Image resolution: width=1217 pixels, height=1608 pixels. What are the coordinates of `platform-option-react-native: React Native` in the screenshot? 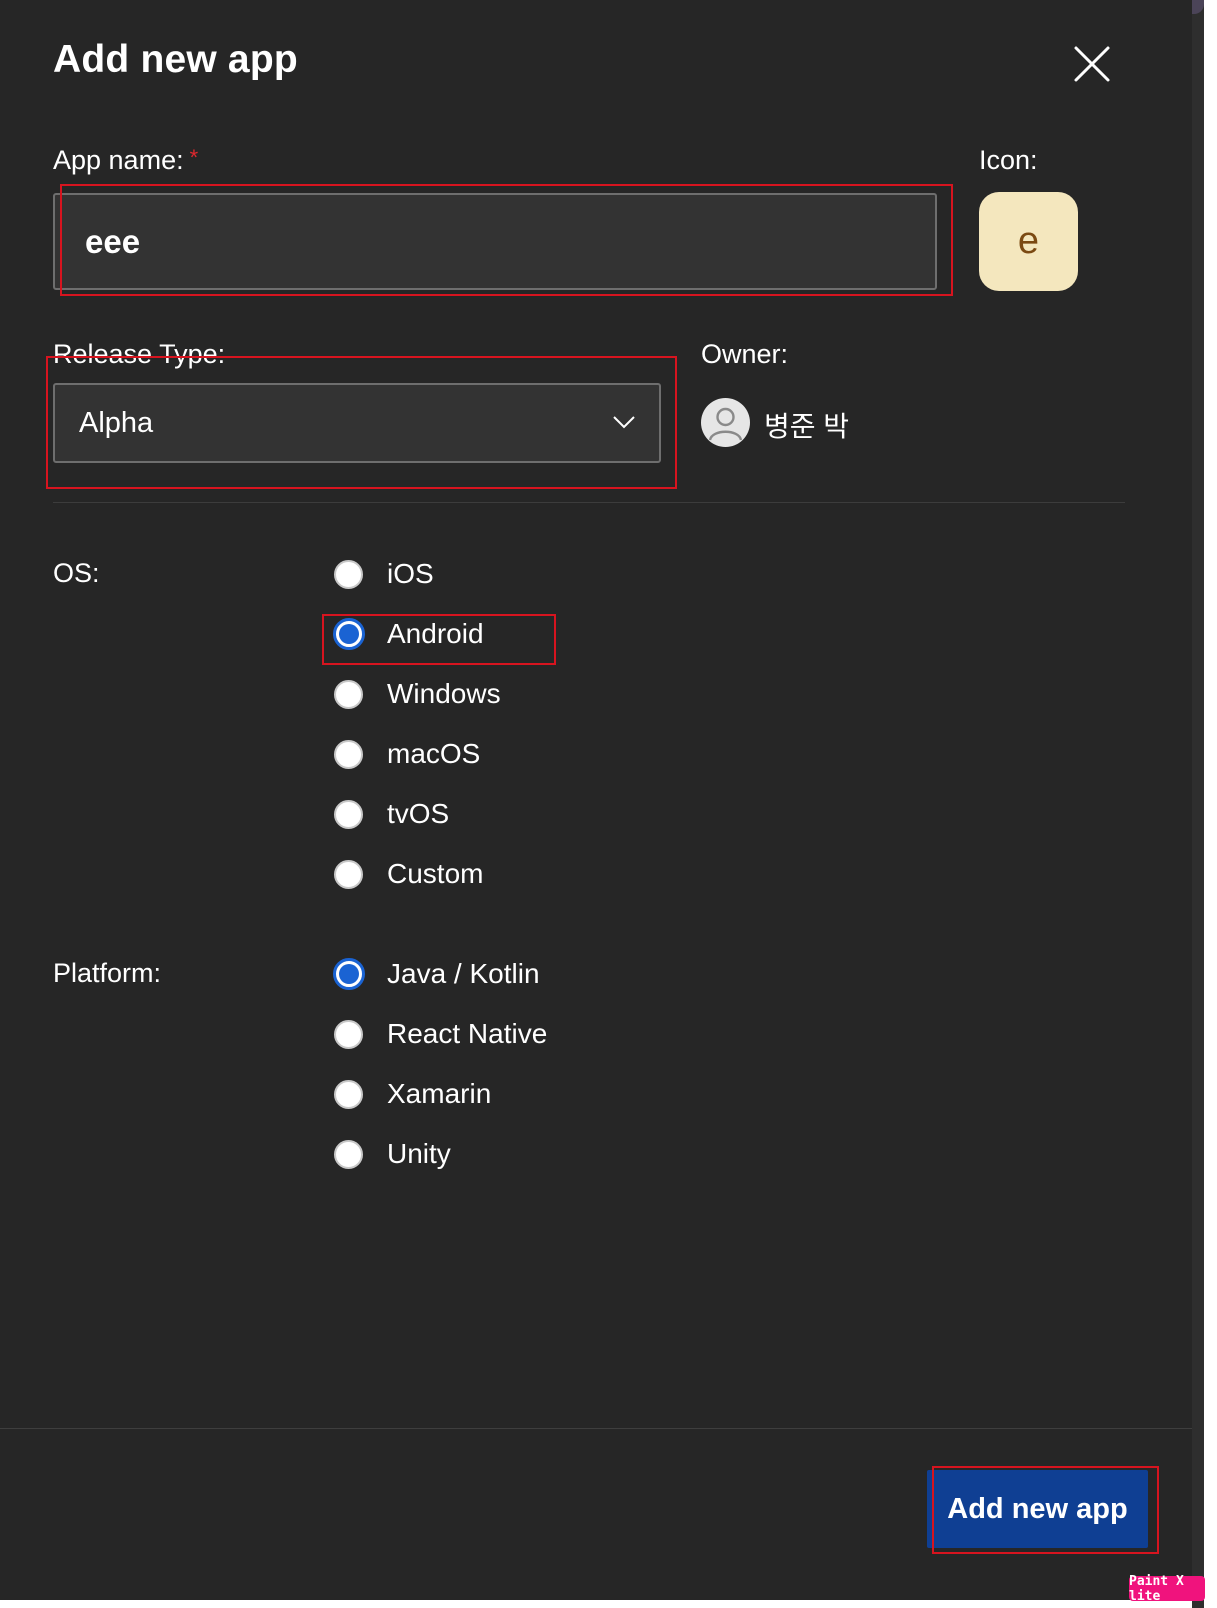 It's located at (440, 1034).